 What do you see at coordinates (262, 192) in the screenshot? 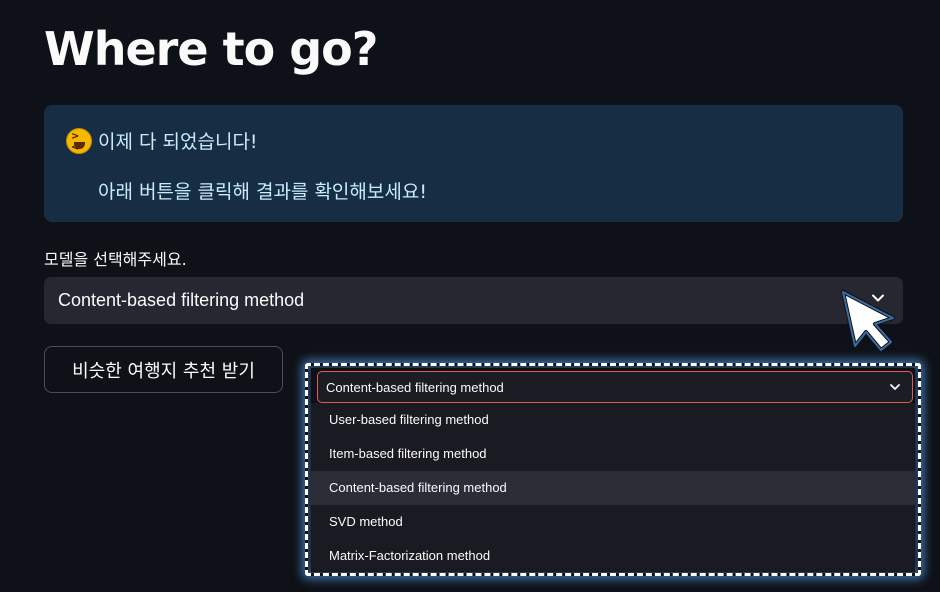
I see `info-message-body: 아래 버튼을 클릭해 결과를 확인해보세요!` at bounding box center [262, 192].